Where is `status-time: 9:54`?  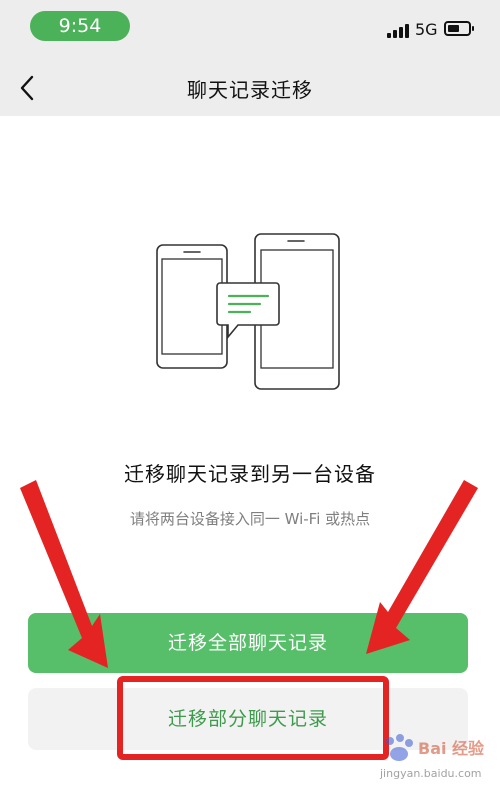
status-time: 9:54 is located at coordinates (80, 26).